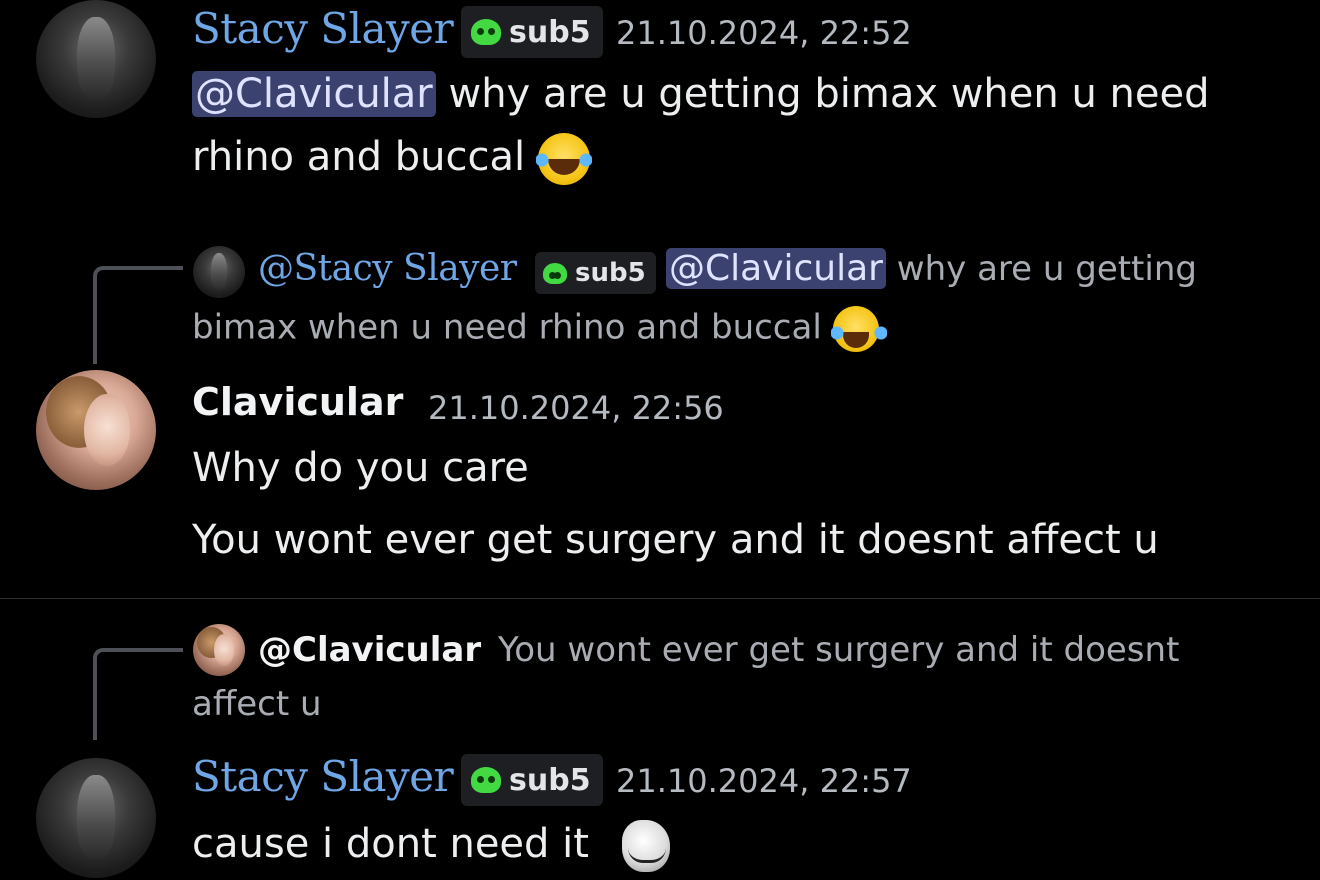  Describe the element at coordinates (645, 846) in the screenshot. I see `trollface-emoji-icon` at that location.